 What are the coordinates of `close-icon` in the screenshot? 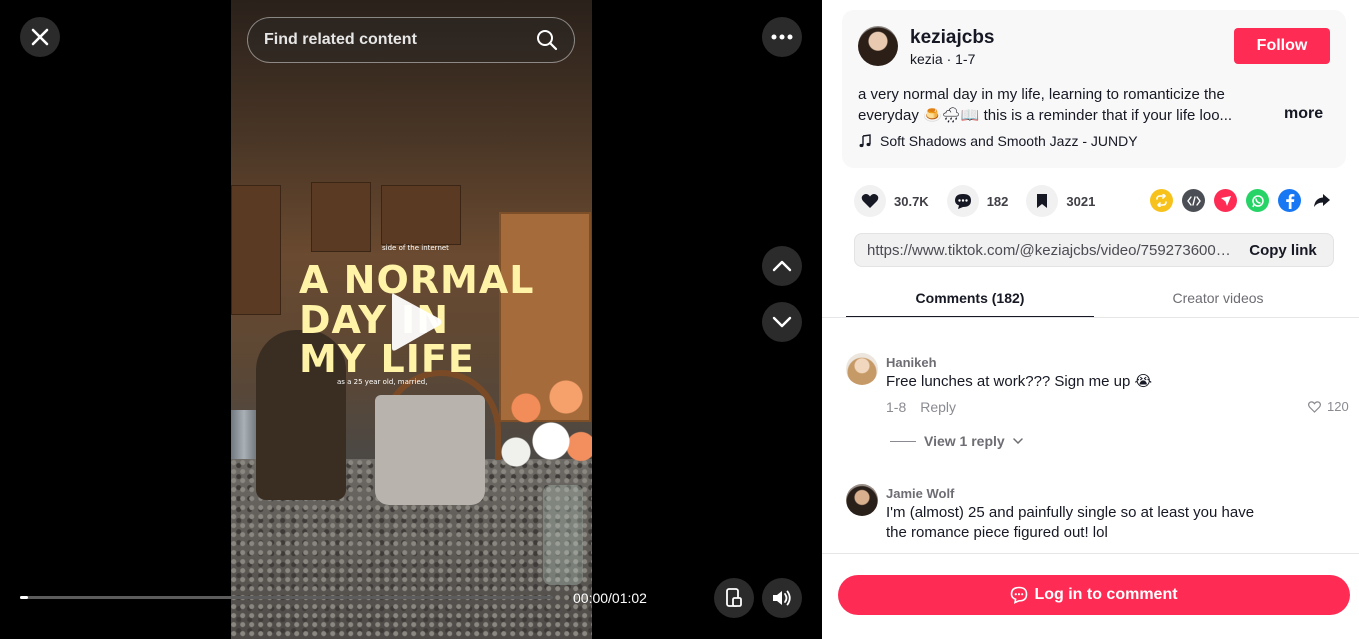 It's located at (40, 37).